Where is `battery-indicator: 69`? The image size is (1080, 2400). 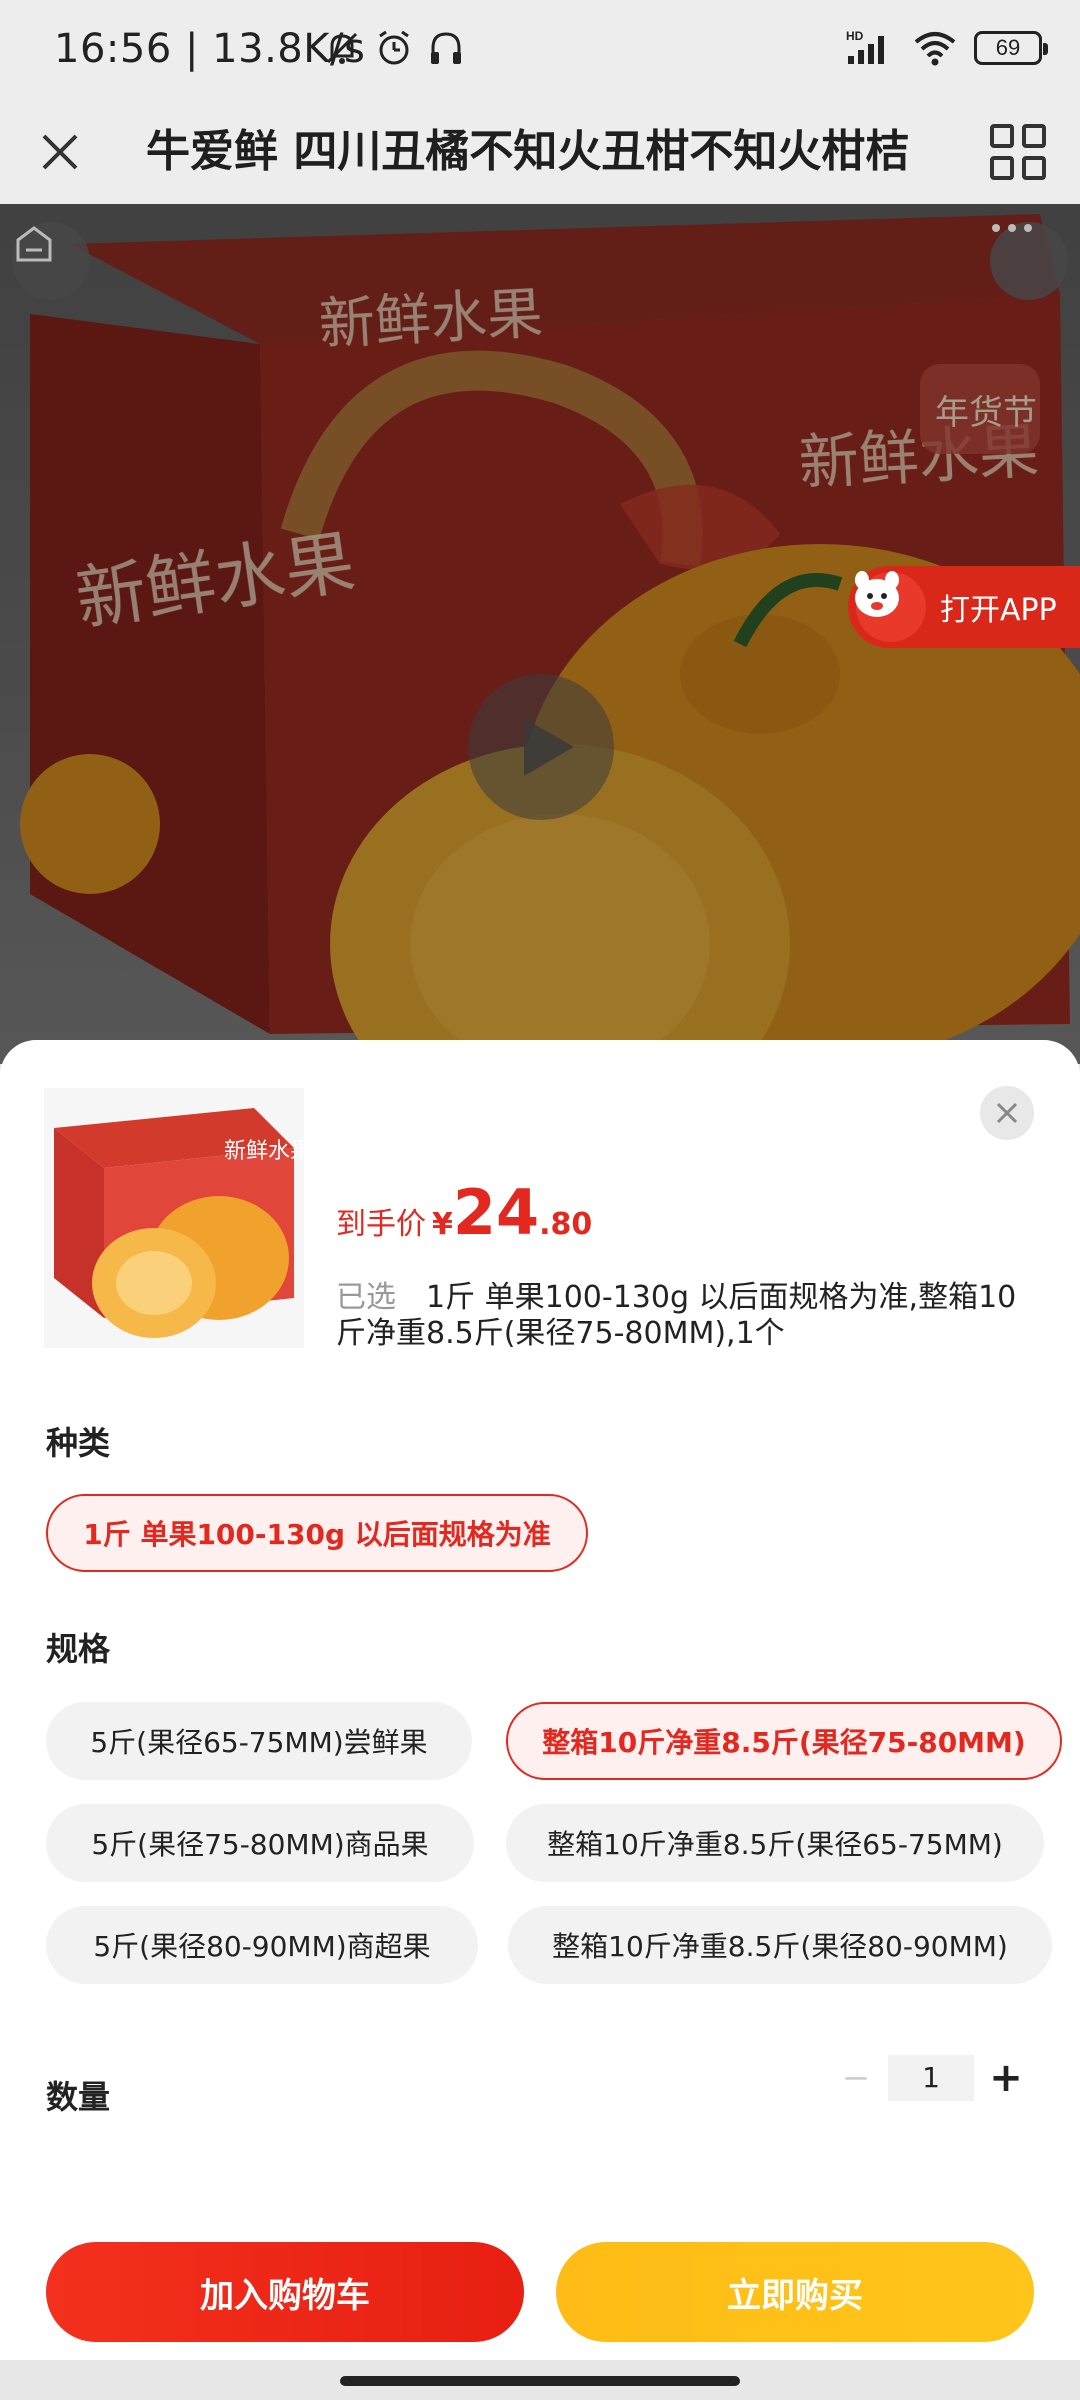 battery-indicator: 69 is located at coordinates (1011, 48).